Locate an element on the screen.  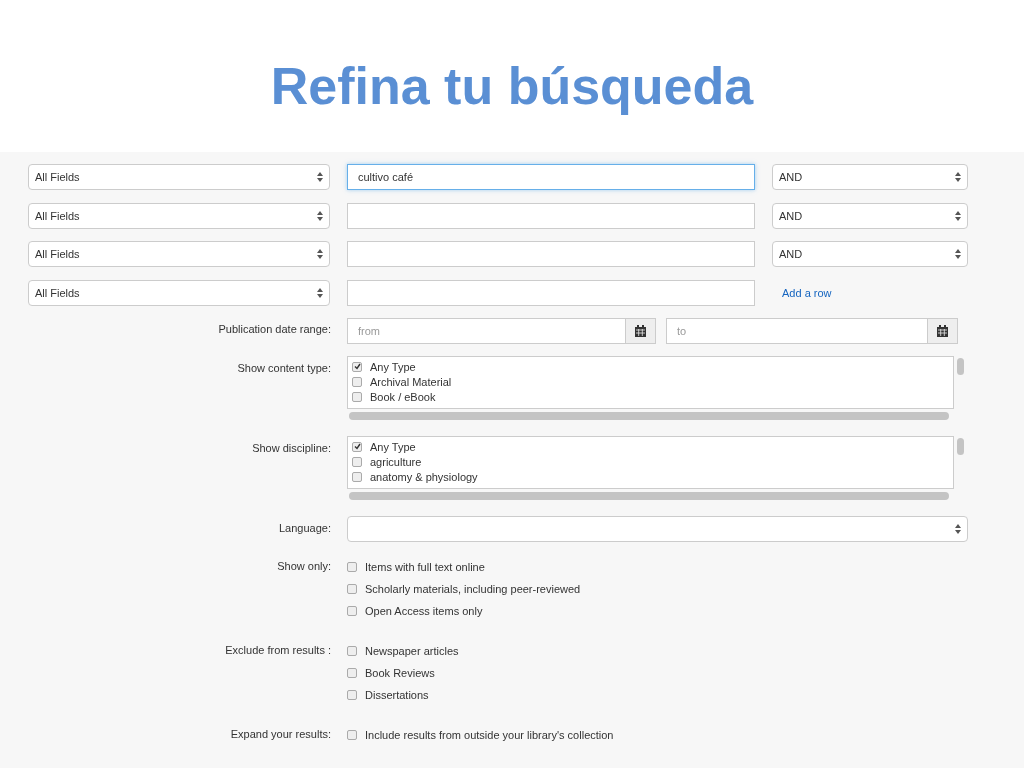
field-label: Language: is located at coordinates (305, 528).